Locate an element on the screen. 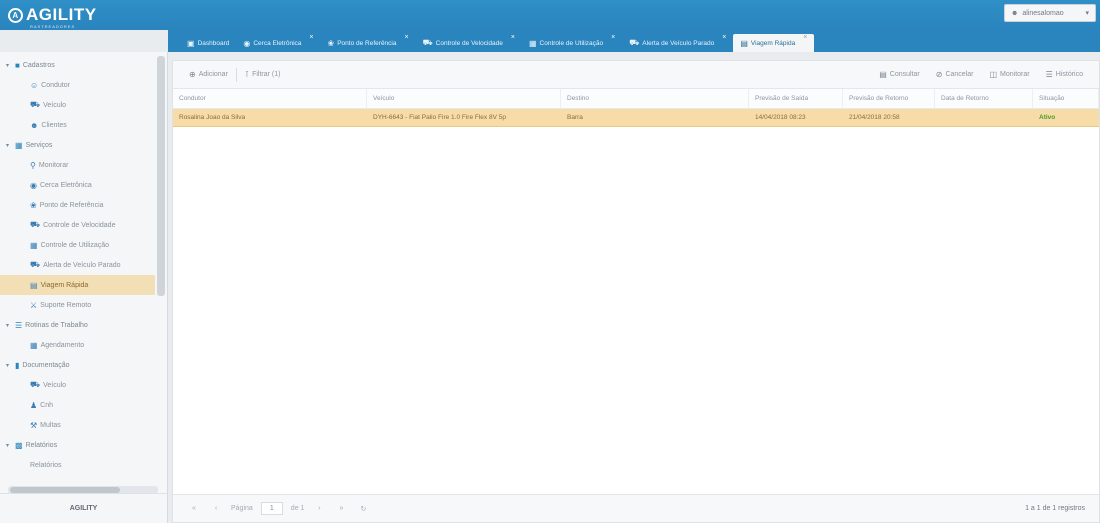  sidebar-item-viagem-rapida: ▤ Viagem Rápida is located at coordinates (77, 285).